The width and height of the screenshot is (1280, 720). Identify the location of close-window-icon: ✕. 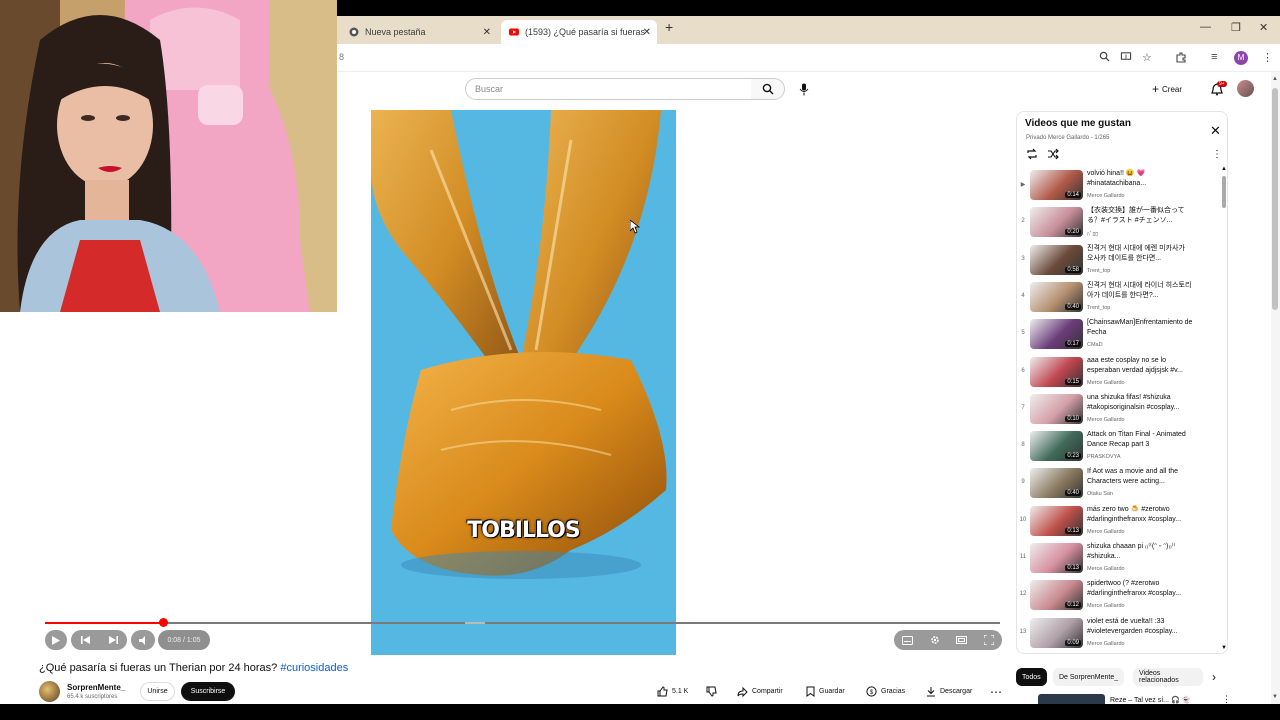
(1263, 27).